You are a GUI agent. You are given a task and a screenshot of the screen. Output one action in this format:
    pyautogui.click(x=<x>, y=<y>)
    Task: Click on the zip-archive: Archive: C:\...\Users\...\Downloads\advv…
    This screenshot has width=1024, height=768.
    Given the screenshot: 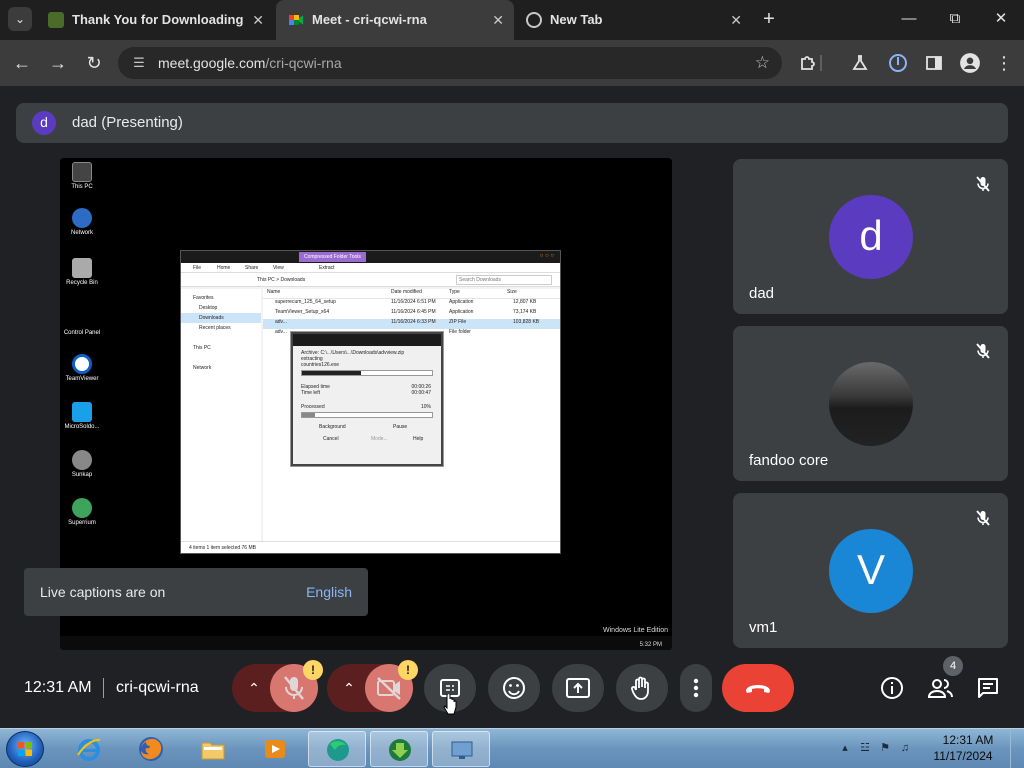 What is the action you would take?
    pyautogui.click(x=353, y=353)
    